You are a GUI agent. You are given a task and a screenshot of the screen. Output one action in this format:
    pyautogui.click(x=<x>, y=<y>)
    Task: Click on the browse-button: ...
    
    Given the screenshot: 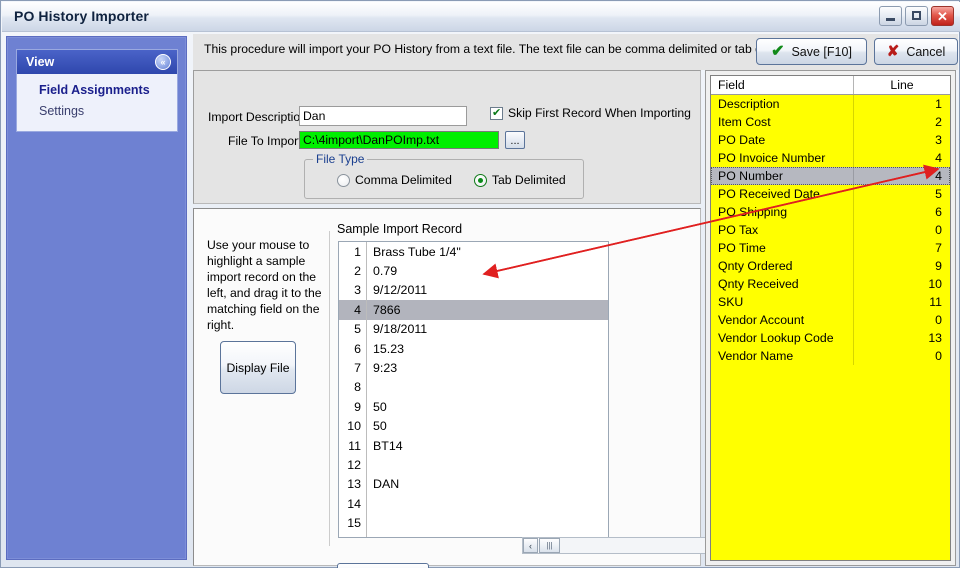 What is the action you would take?
    pyautogui.click(x=515, y=140)
    